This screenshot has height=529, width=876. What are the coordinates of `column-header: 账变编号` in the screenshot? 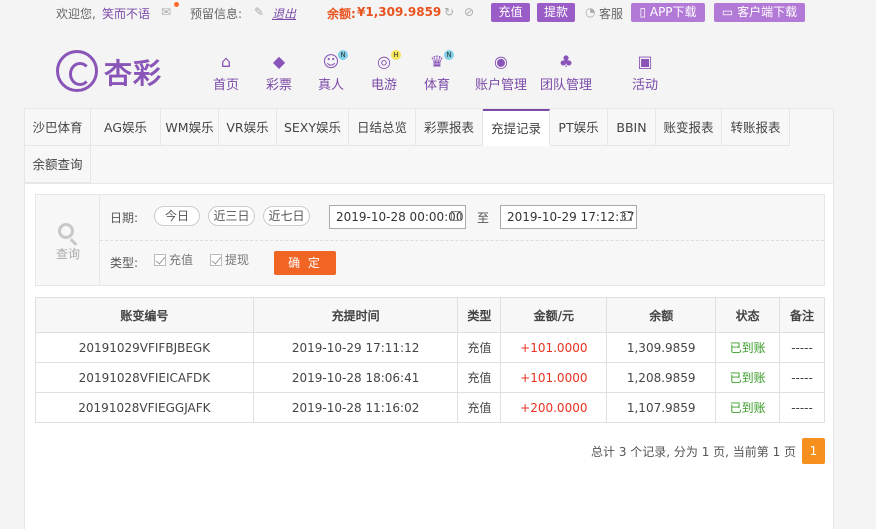 It's located at (144, 315).